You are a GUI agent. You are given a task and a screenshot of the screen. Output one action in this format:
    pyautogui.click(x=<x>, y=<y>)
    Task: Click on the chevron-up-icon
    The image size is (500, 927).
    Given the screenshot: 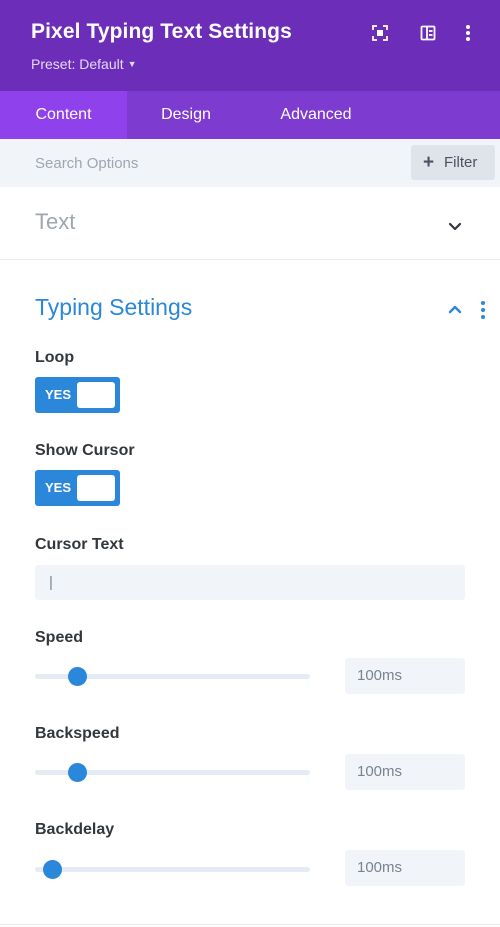 What is the action you would take?
    pyautogui.click(x=455, y=309)
    